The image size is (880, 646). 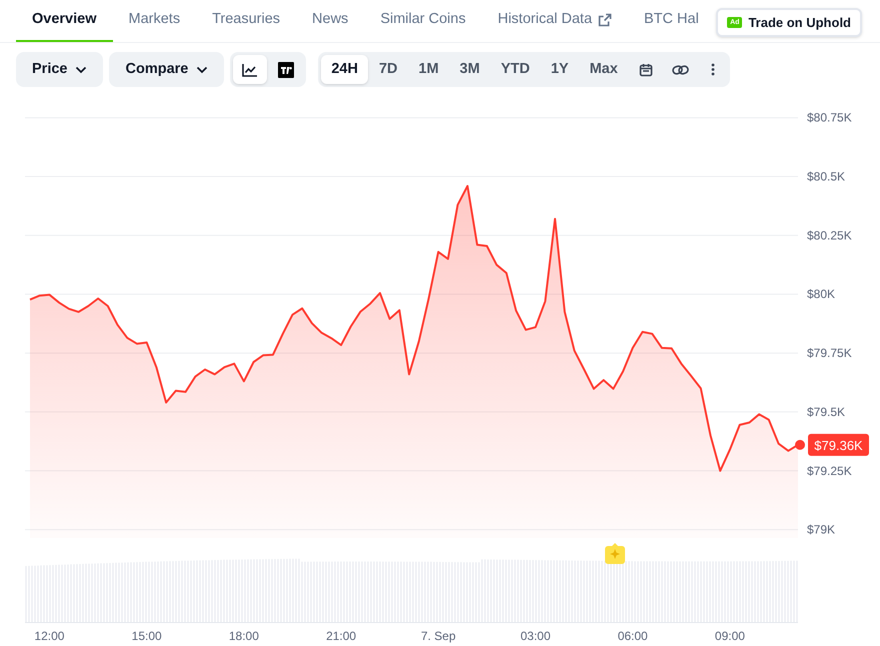 I want to click on line-chart-icon, so click(x=250, y=69).